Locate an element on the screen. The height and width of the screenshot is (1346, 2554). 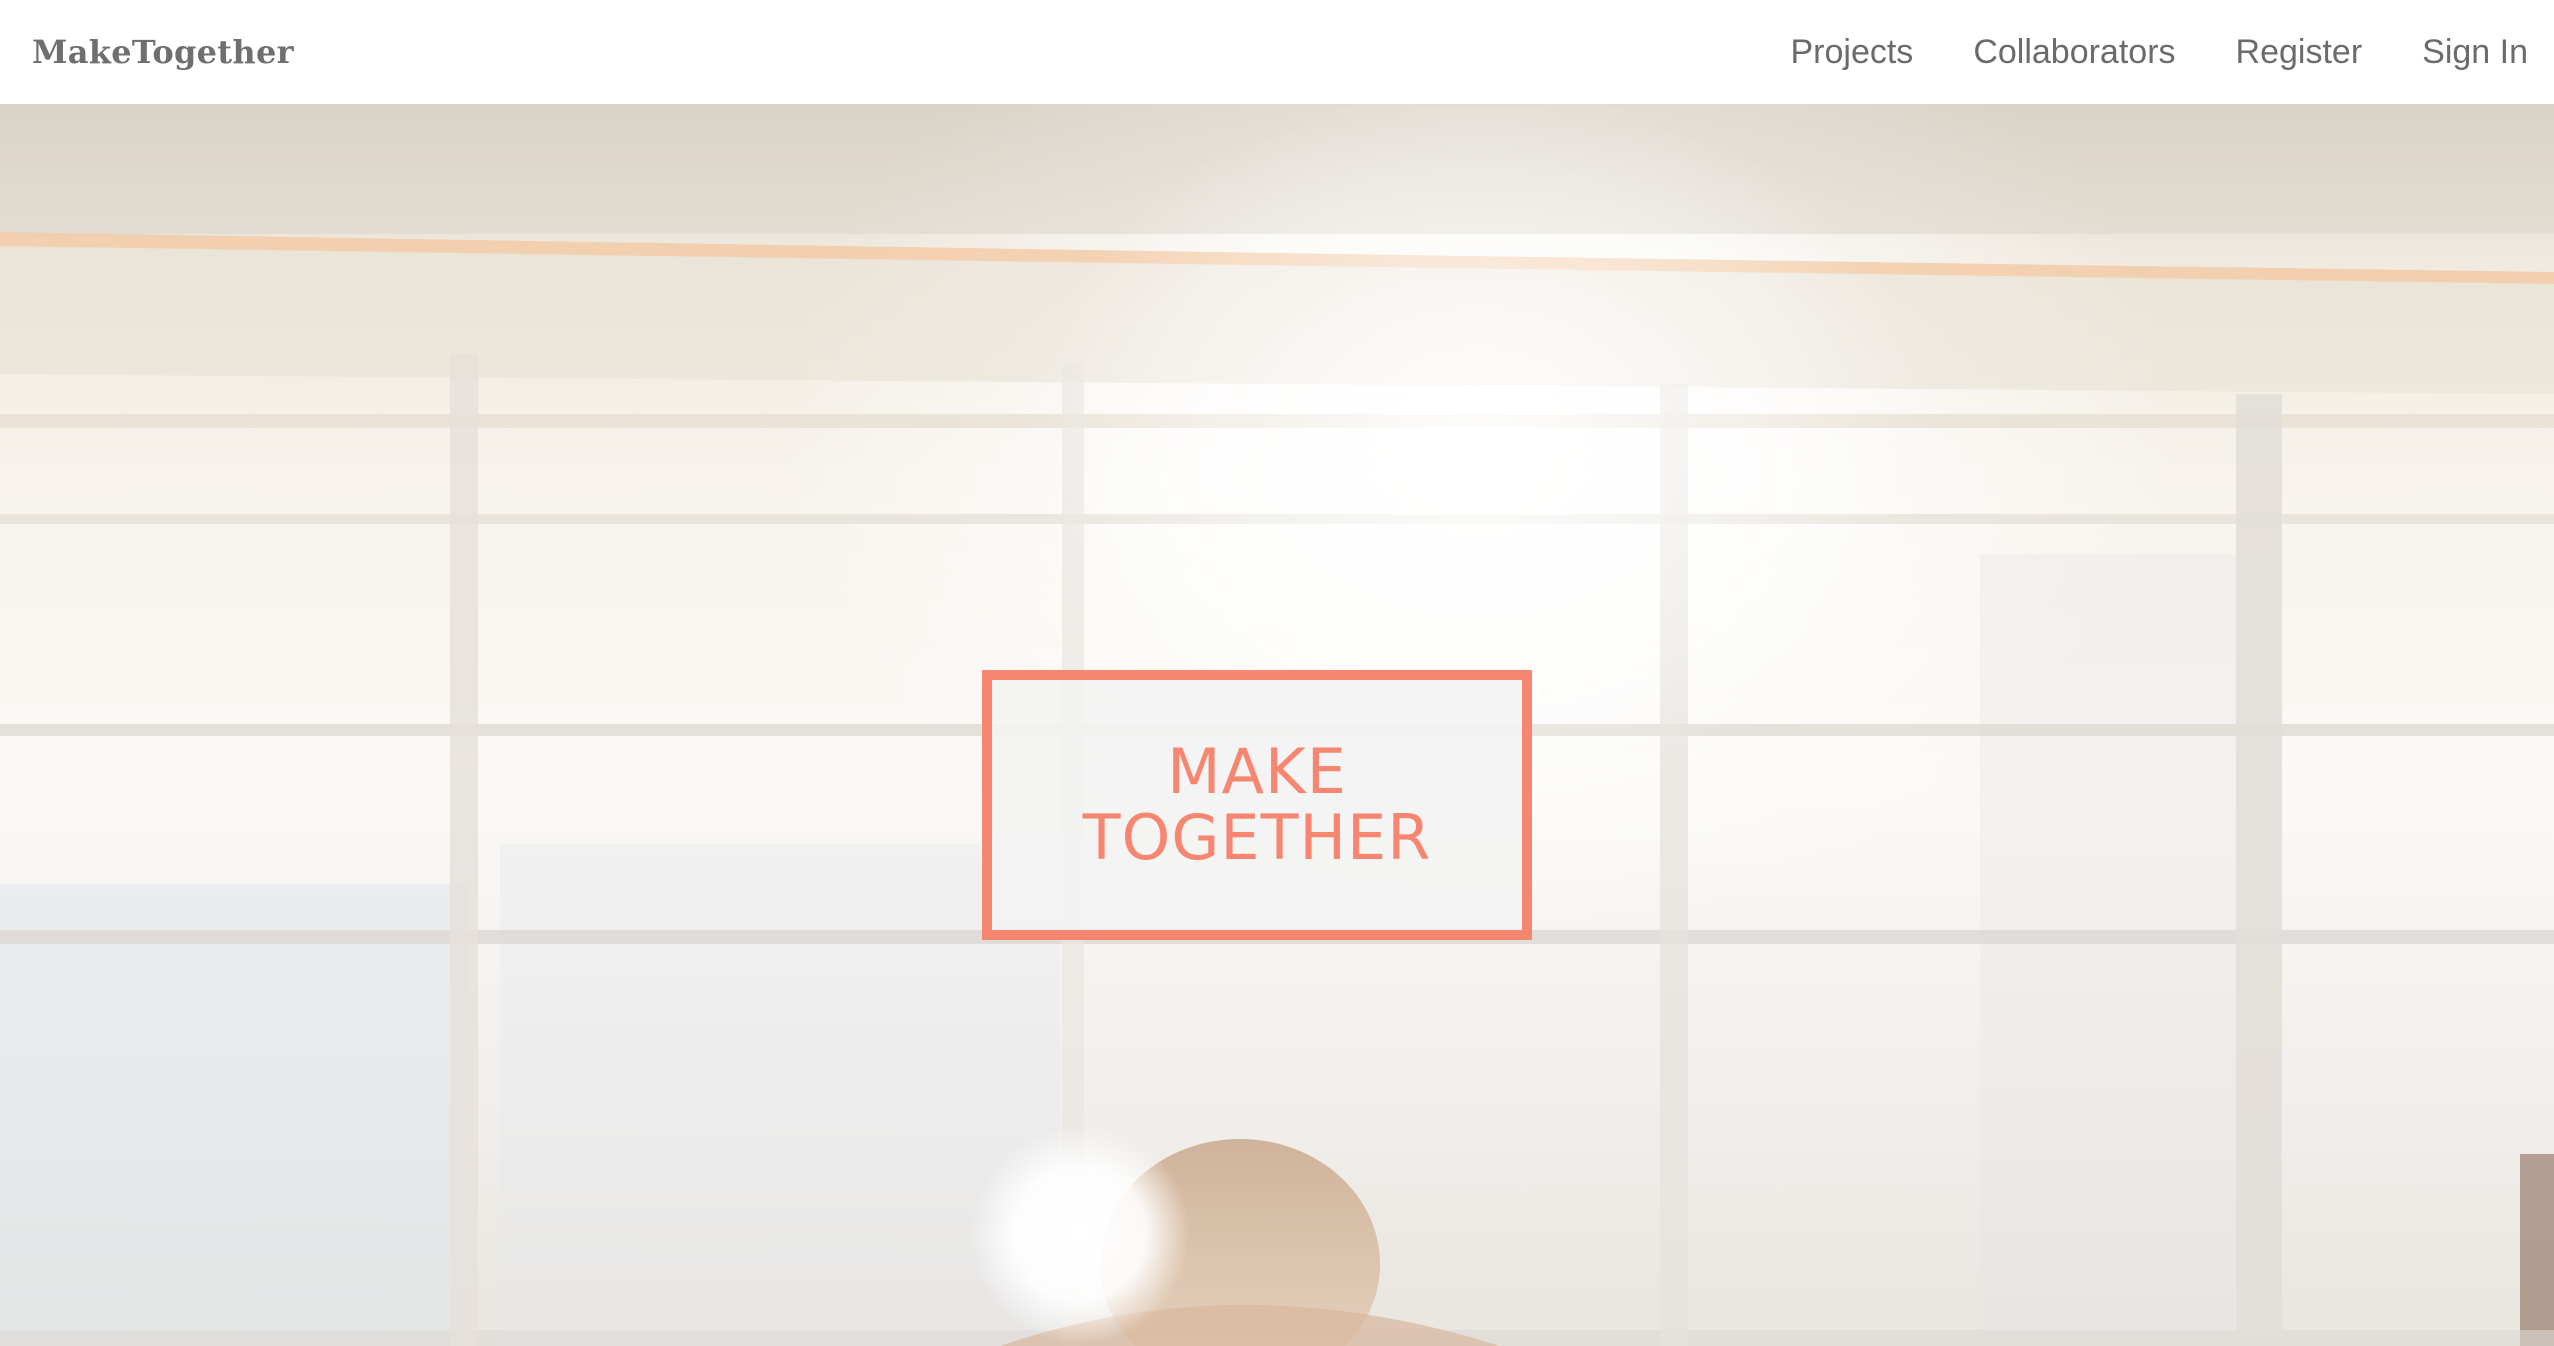
hero-title-box: MAKE TOGETHER is located at coordinates (1257, 805).